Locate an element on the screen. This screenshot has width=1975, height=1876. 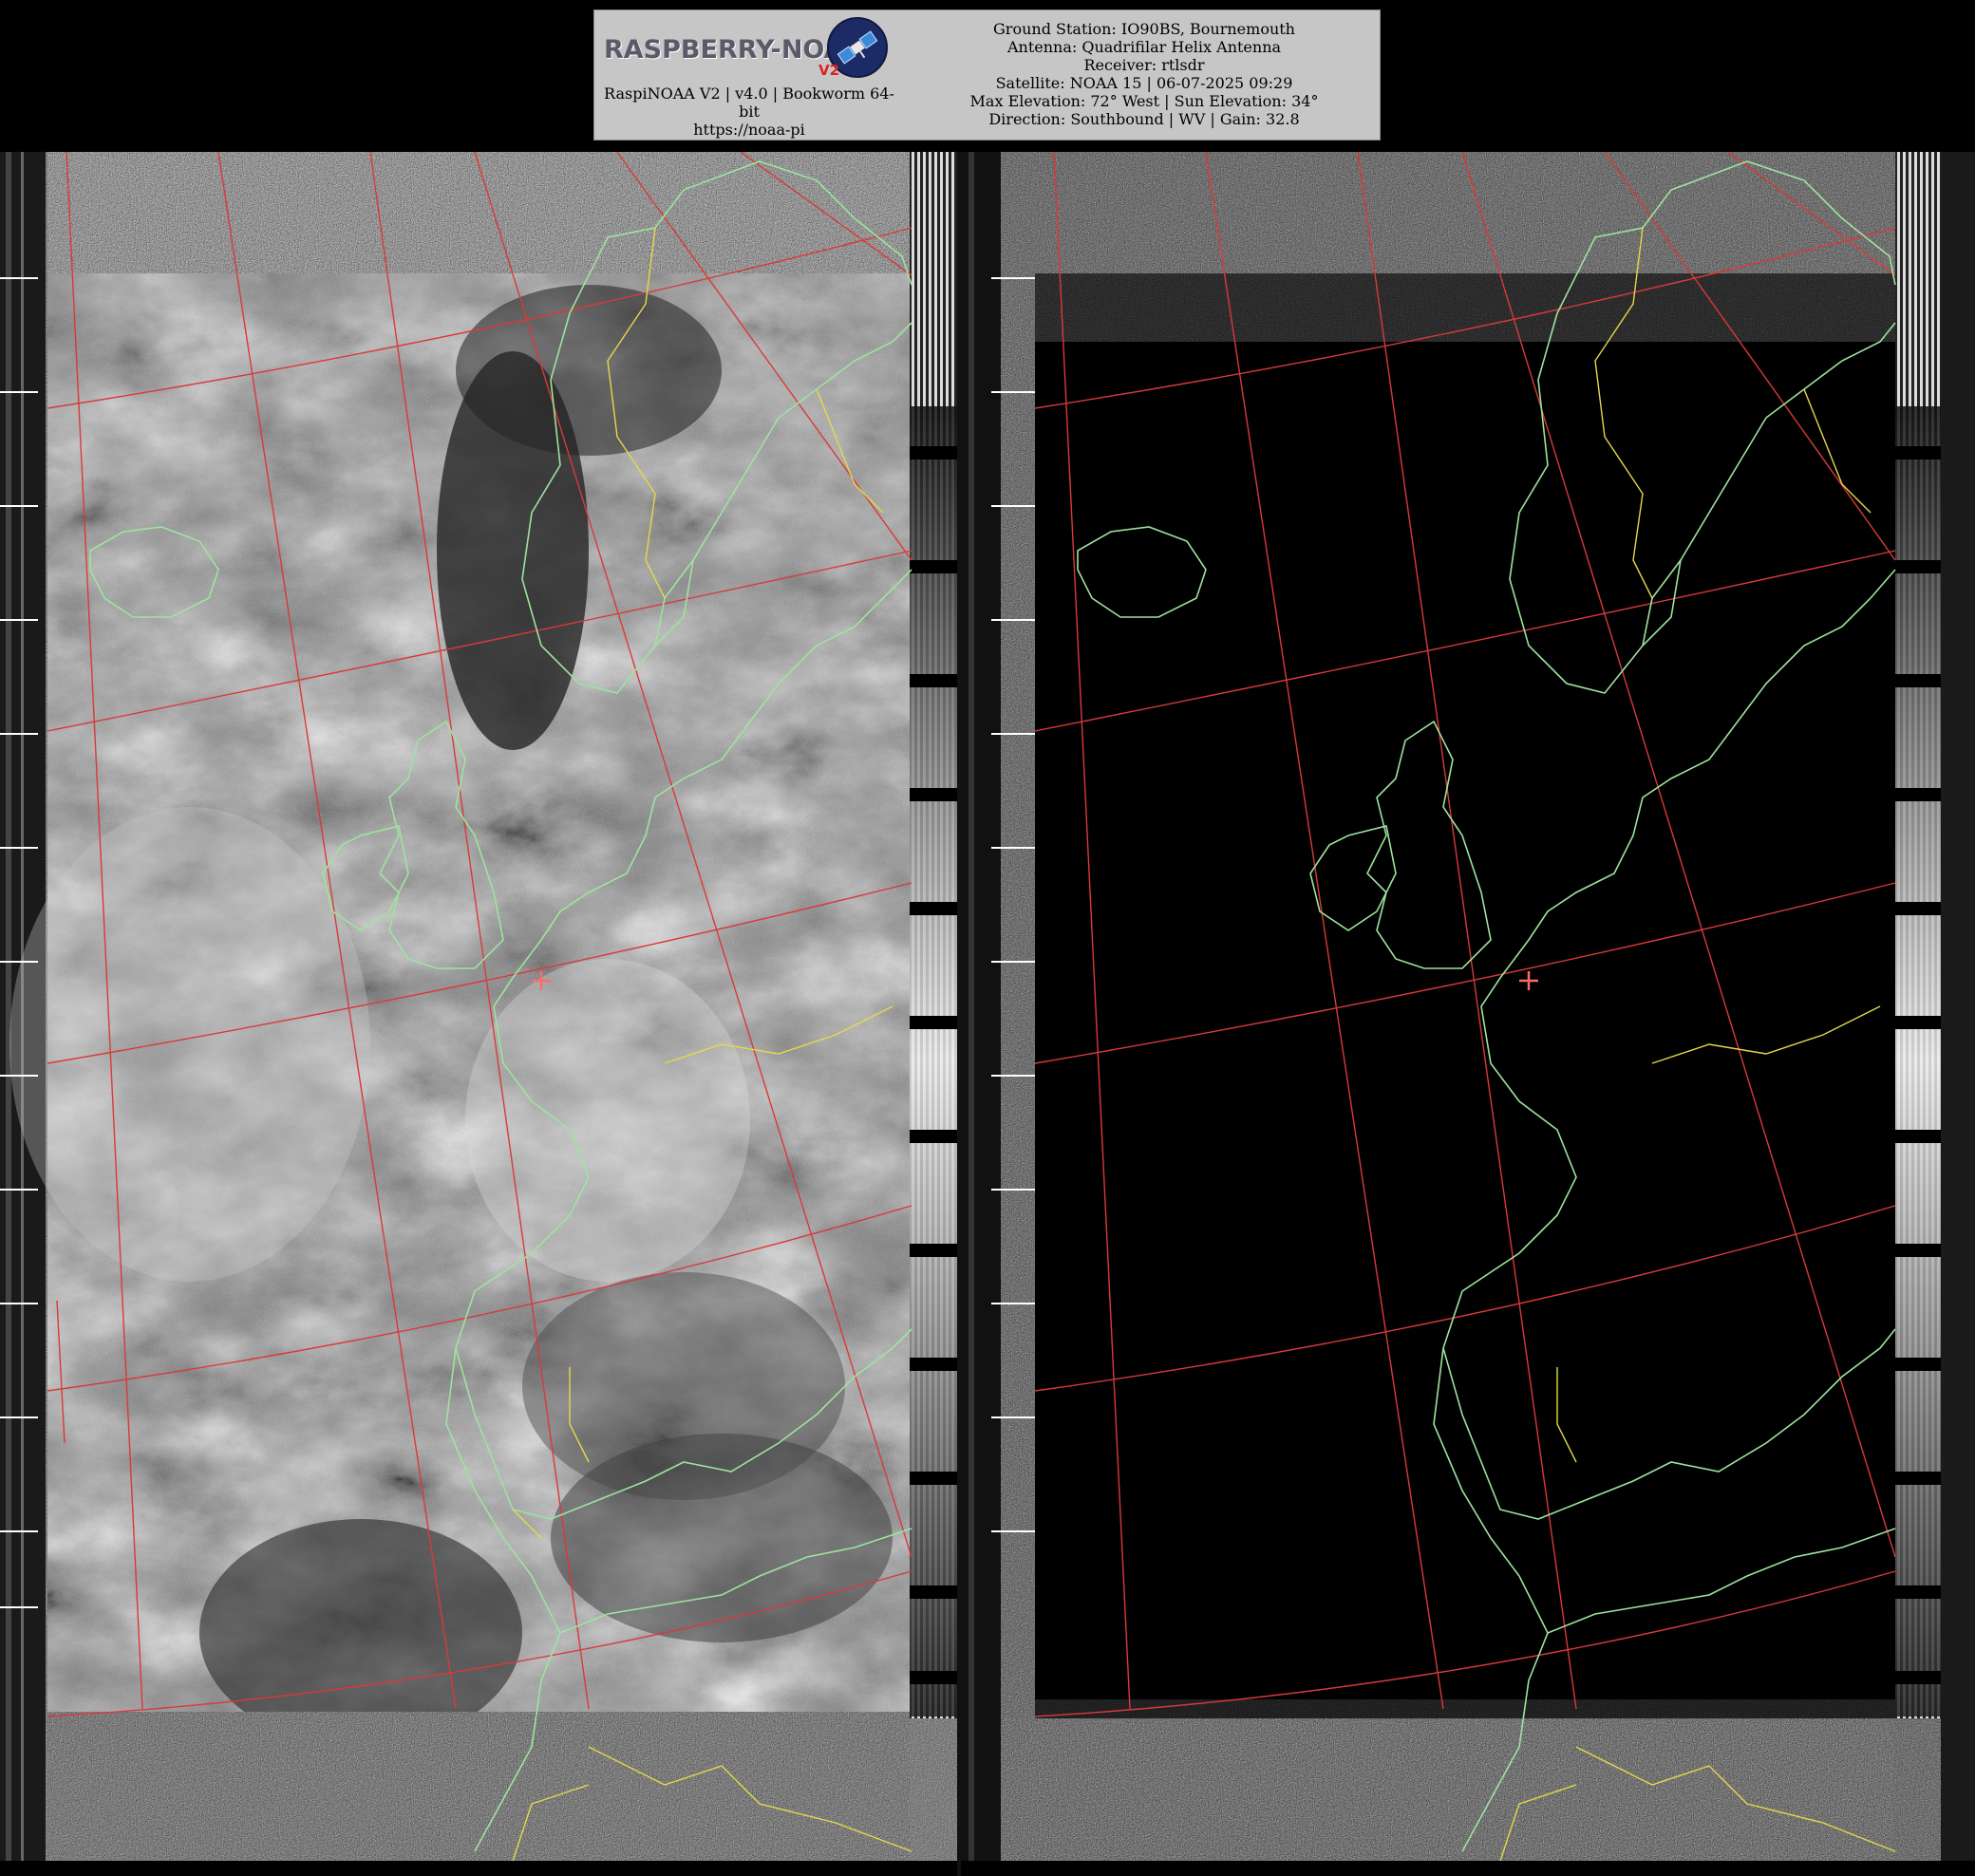
panel-divider is located at coordinates (959, 1014).